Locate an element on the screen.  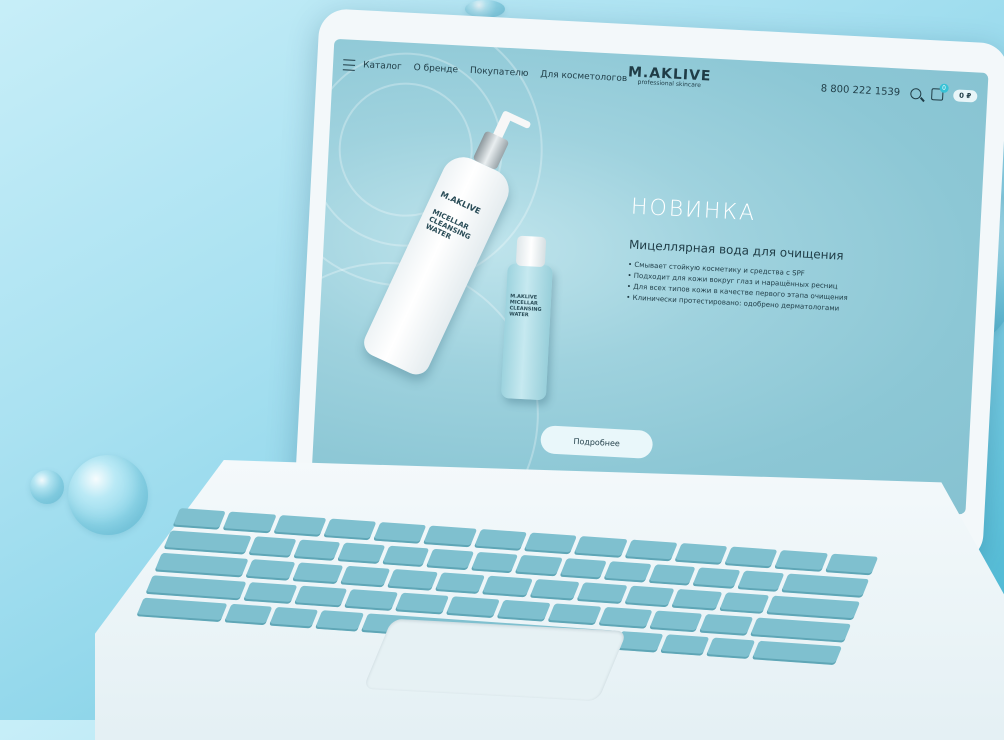
nav-item-cosmetologists: Для косметологов is located at coordinates (583, 77).